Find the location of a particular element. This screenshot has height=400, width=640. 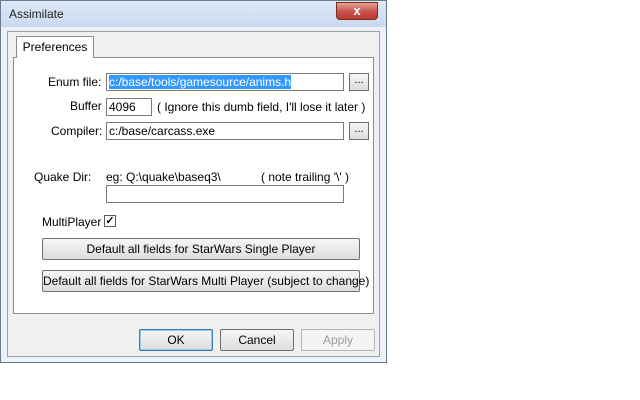

multiplayer-label: MultiPlayer is located at coordinates (72, 222).